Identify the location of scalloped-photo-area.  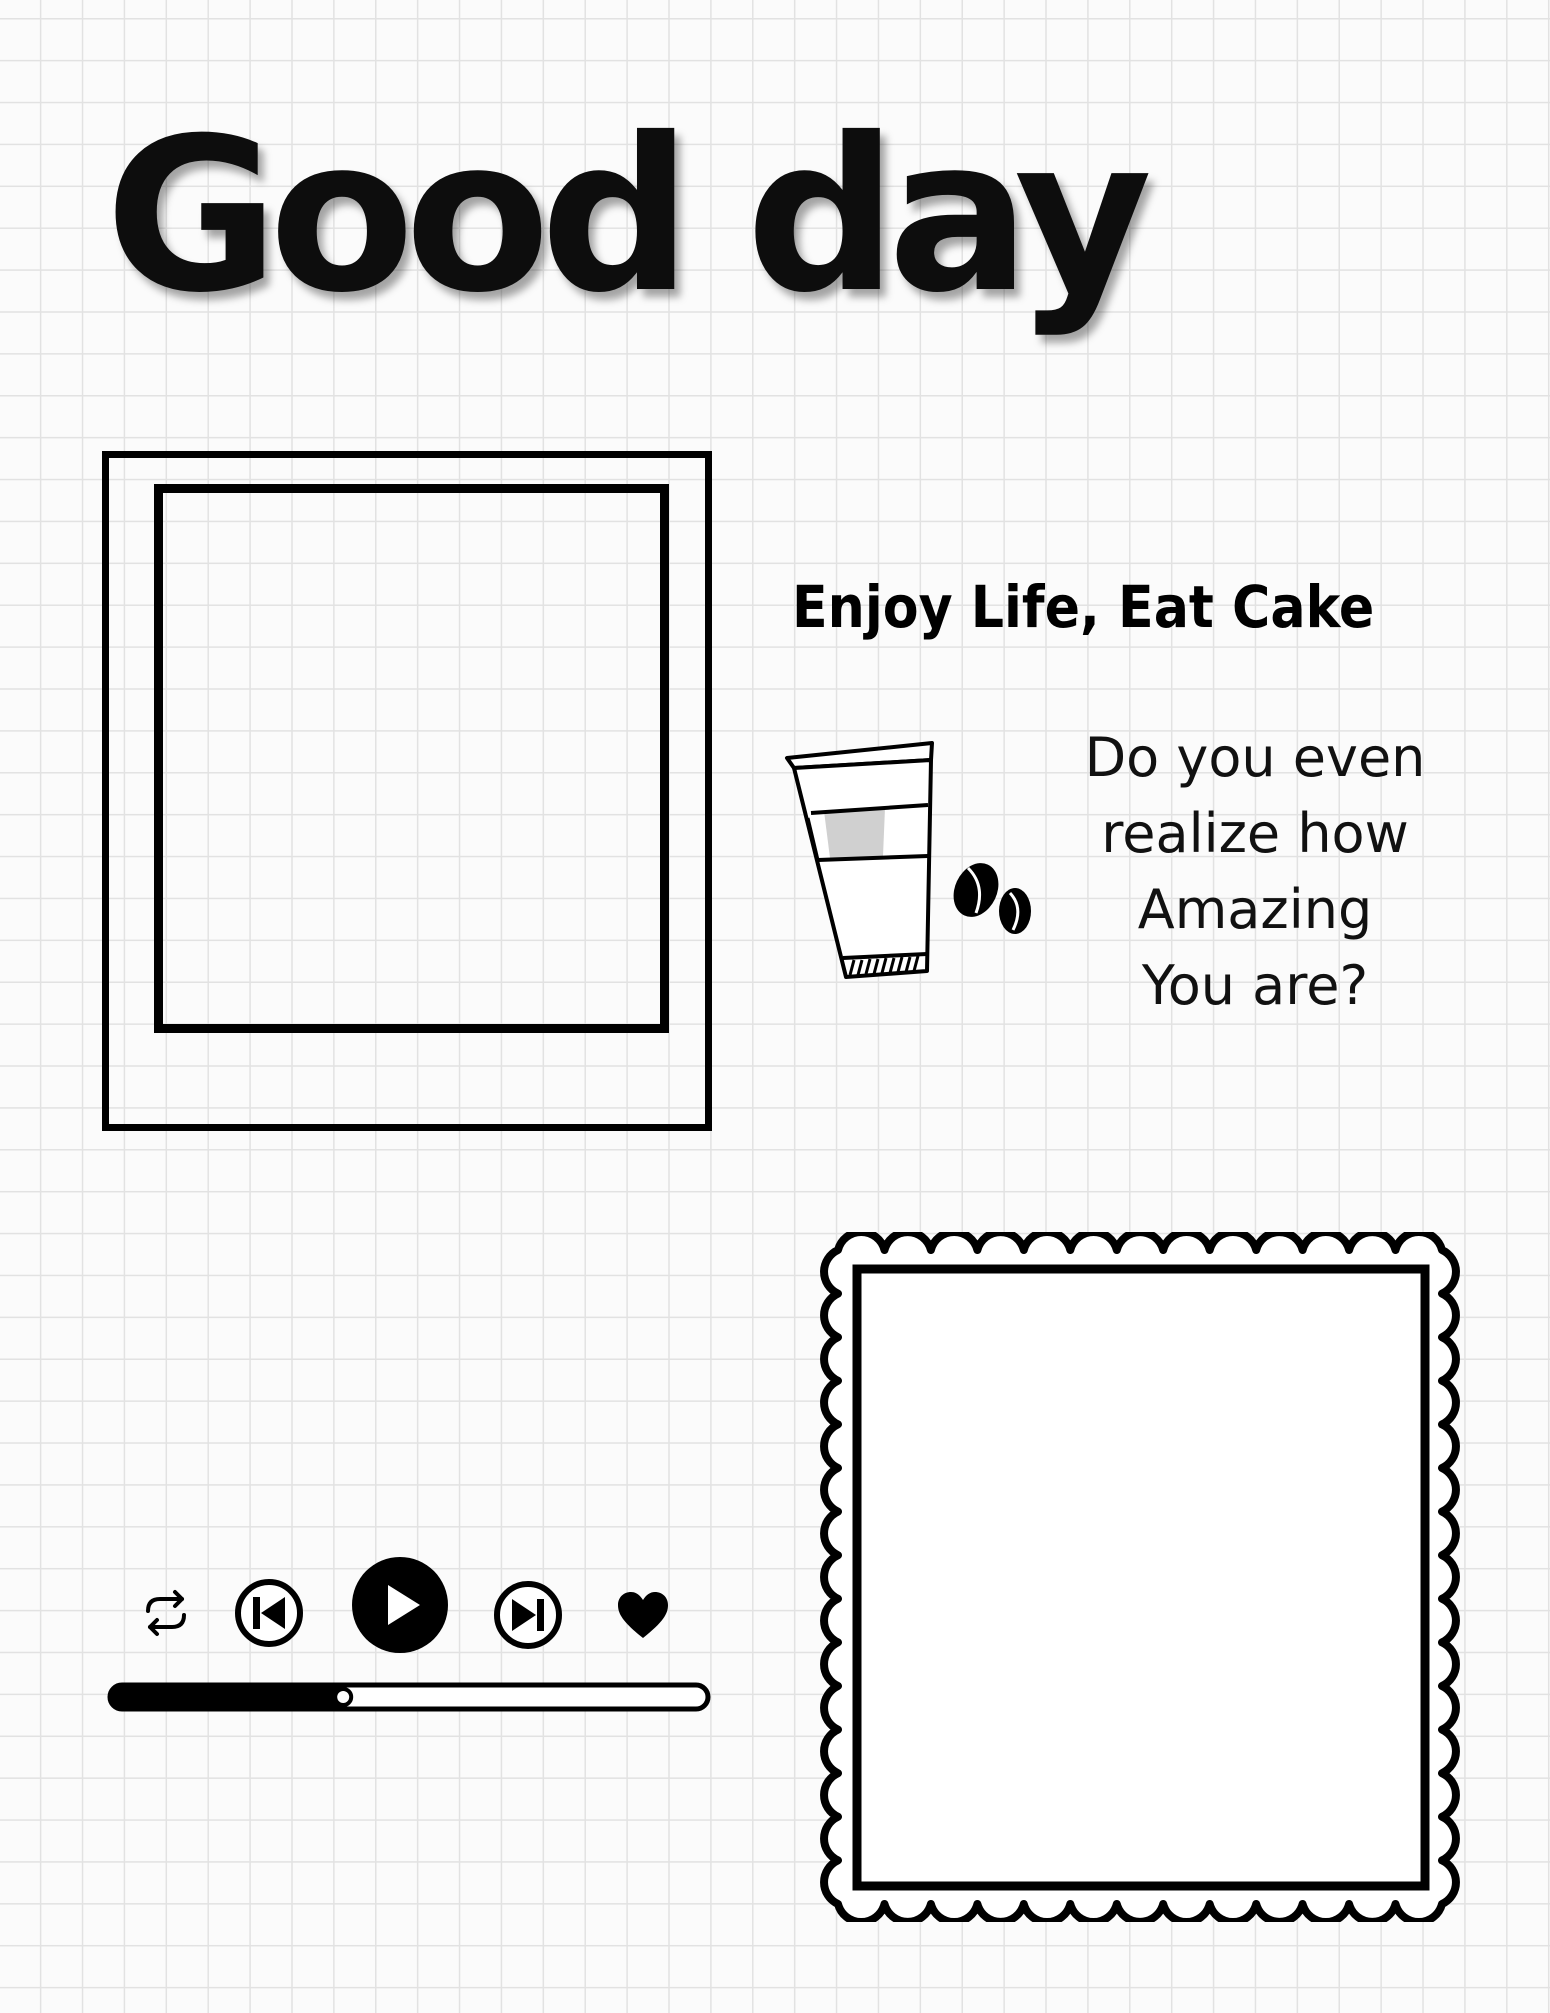
(1141, 1577).